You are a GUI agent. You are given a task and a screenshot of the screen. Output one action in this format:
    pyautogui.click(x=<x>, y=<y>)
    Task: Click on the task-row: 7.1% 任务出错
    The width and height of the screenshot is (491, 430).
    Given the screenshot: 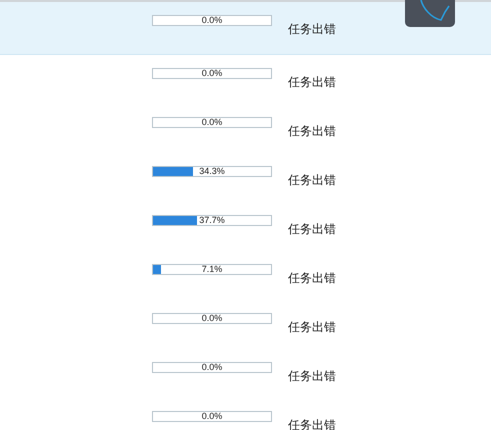 What is the action you would take?
    pyautogui.click(x=245, y=275)
    